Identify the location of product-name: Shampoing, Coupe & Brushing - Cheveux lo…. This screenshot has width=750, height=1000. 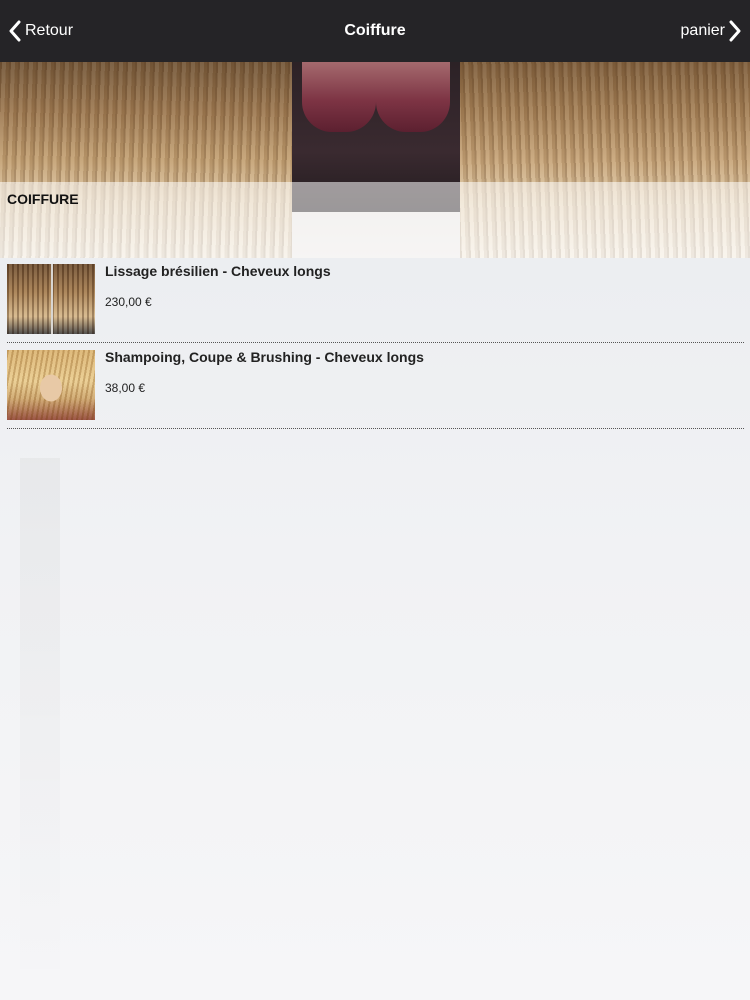
(264, 357).